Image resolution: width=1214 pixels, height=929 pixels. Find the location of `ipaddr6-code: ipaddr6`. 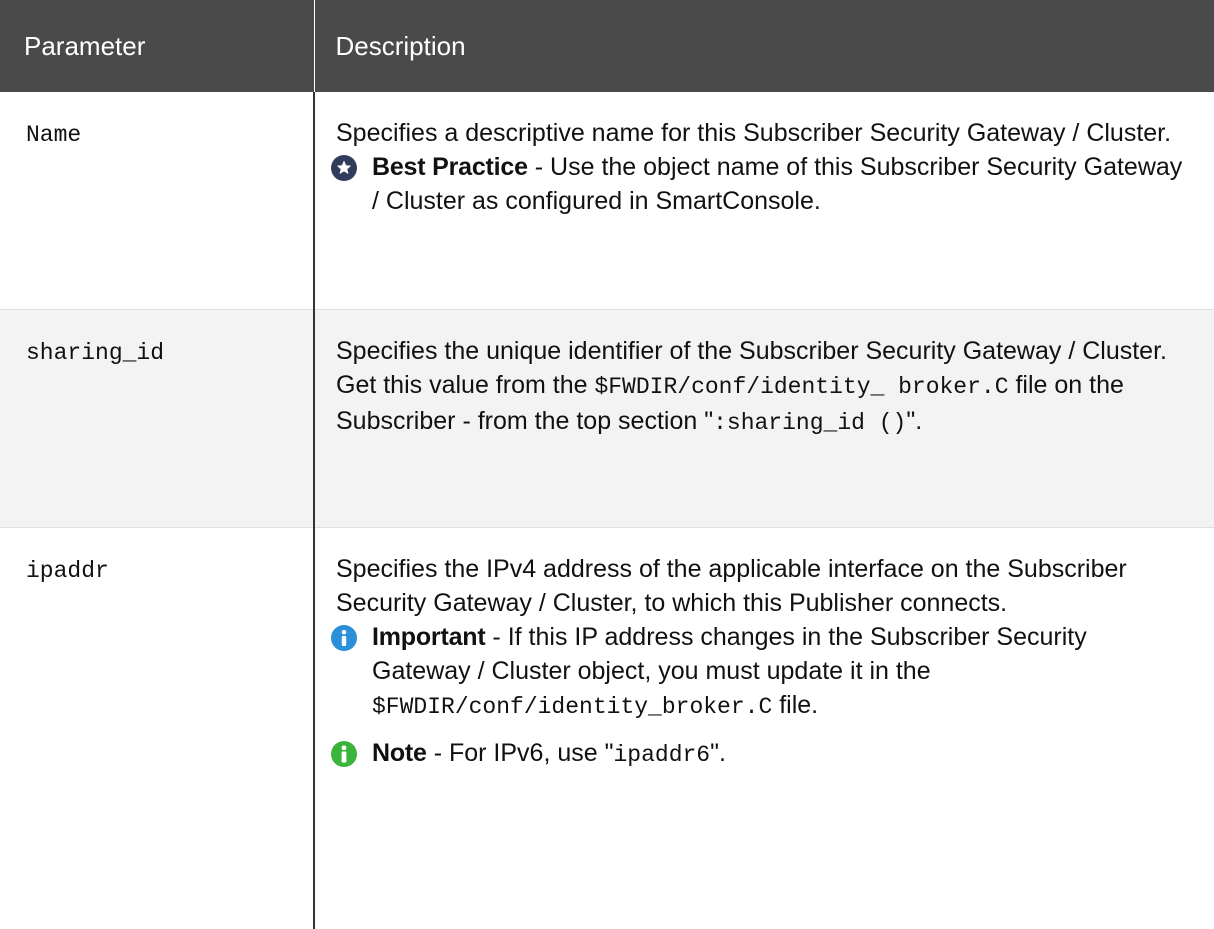

ipaddr6-code: ipaddr6 is located at coordinates (662, 754).